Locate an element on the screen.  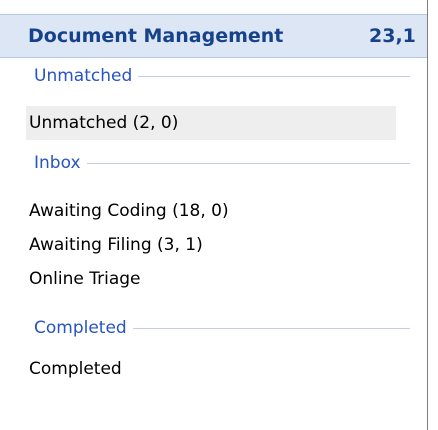
section-completed: Completed is located at coordinates (222, 328).